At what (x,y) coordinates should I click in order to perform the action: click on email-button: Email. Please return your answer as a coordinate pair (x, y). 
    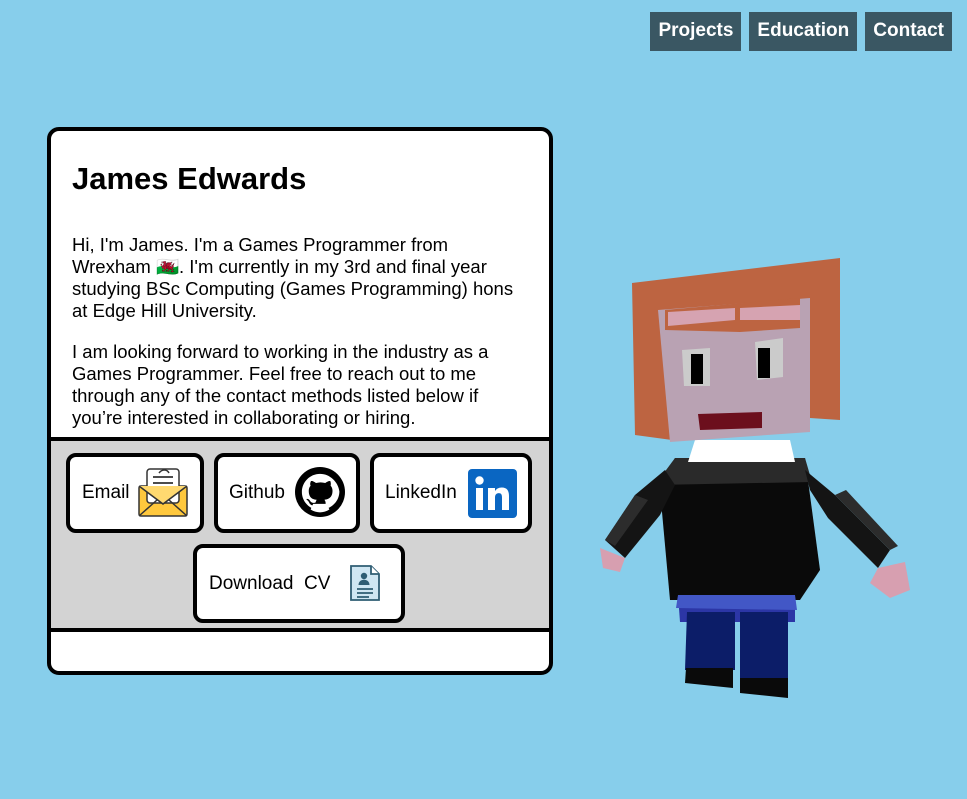
    Looking at the image, I should click on (135, 493).